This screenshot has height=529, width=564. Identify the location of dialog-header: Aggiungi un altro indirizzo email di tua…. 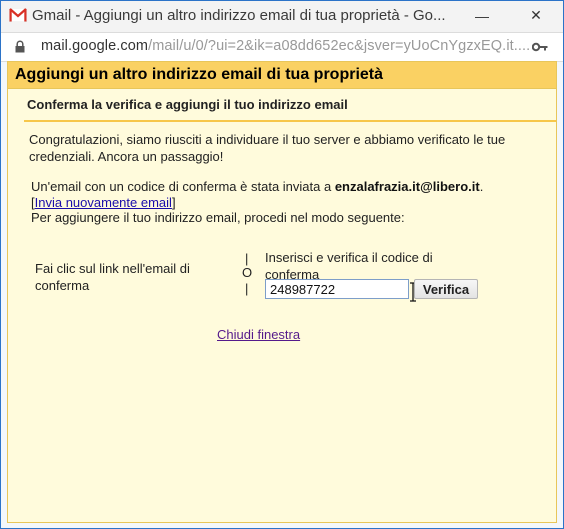
(282, 75).